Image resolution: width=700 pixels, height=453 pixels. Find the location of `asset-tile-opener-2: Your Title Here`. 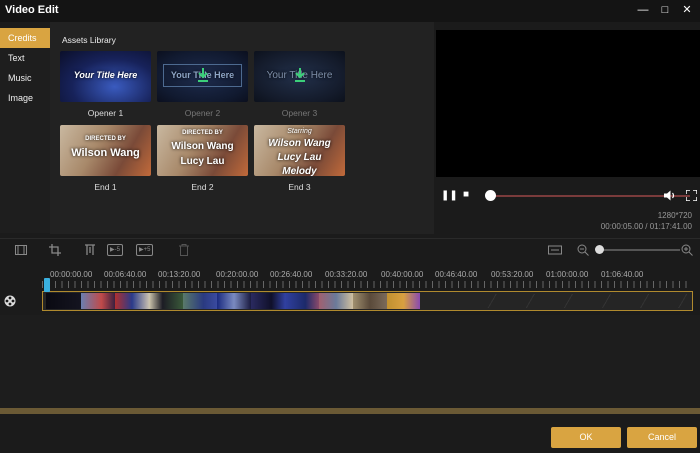

asset-tile-opener-2: Your Title Here is located at coordinates (202, 76).